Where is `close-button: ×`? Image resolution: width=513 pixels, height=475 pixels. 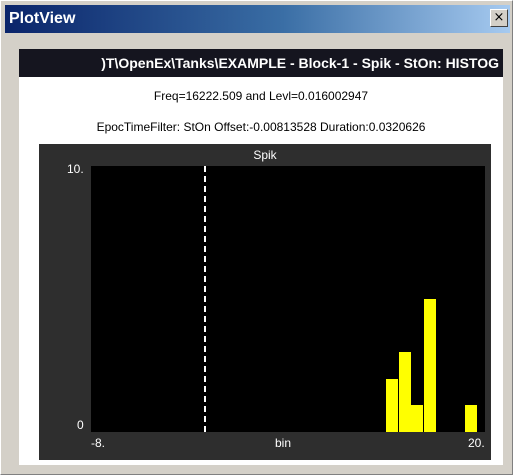
close-button: × is located at coordinates (499, 18).